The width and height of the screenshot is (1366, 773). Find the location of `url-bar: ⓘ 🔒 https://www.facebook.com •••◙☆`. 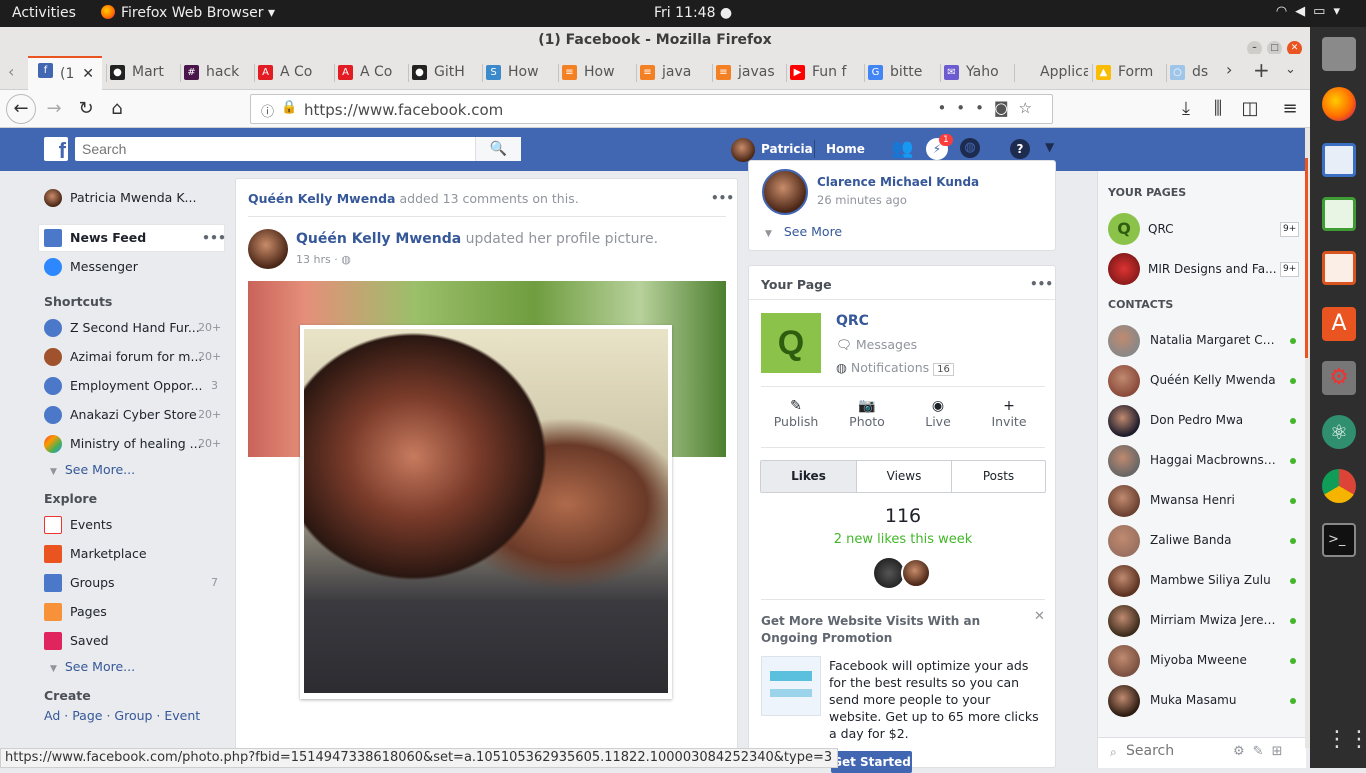

url-bar: ⓘ 🔒 https://www.facebook.com •••◙☆ is located at coordinates (651, 109).